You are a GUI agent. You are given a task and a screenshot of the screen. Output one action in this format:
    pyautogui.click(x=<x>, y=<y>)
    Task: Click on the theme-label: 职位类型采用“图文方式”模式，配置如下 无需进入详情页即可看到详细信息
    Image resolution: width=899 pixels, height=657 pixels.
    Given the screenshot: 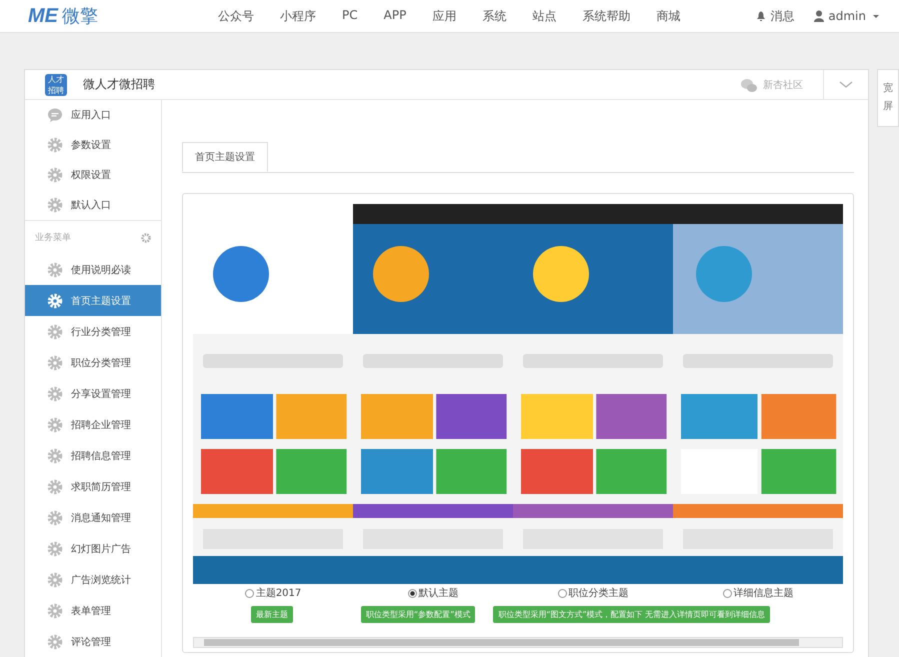 What is the action you would take?
    pyautogui.click(x=631, y=614)
    